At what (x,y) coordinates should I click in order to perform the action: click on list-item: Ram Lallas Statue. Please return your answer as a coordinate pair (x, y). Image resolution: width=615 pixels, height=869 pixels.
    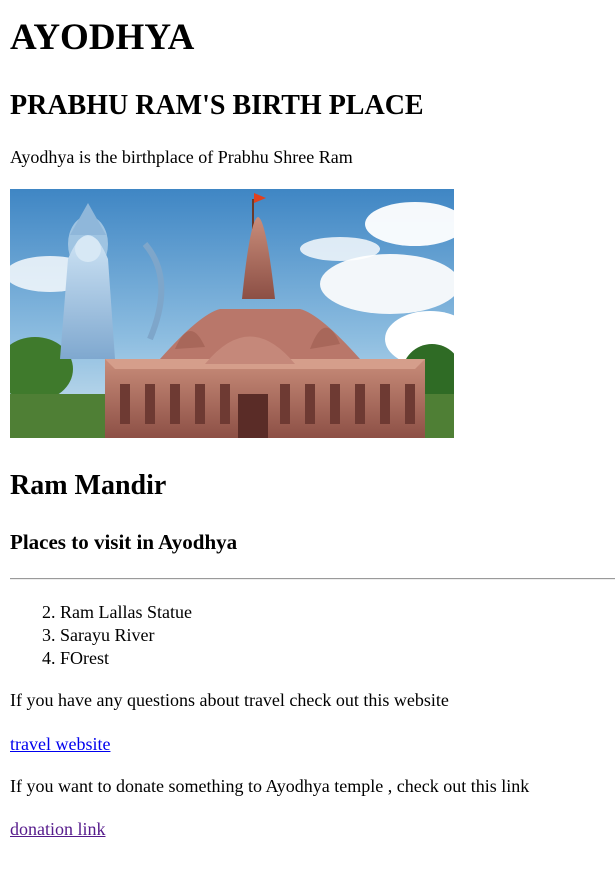
    Looking at the image, I should click on (126, 612).